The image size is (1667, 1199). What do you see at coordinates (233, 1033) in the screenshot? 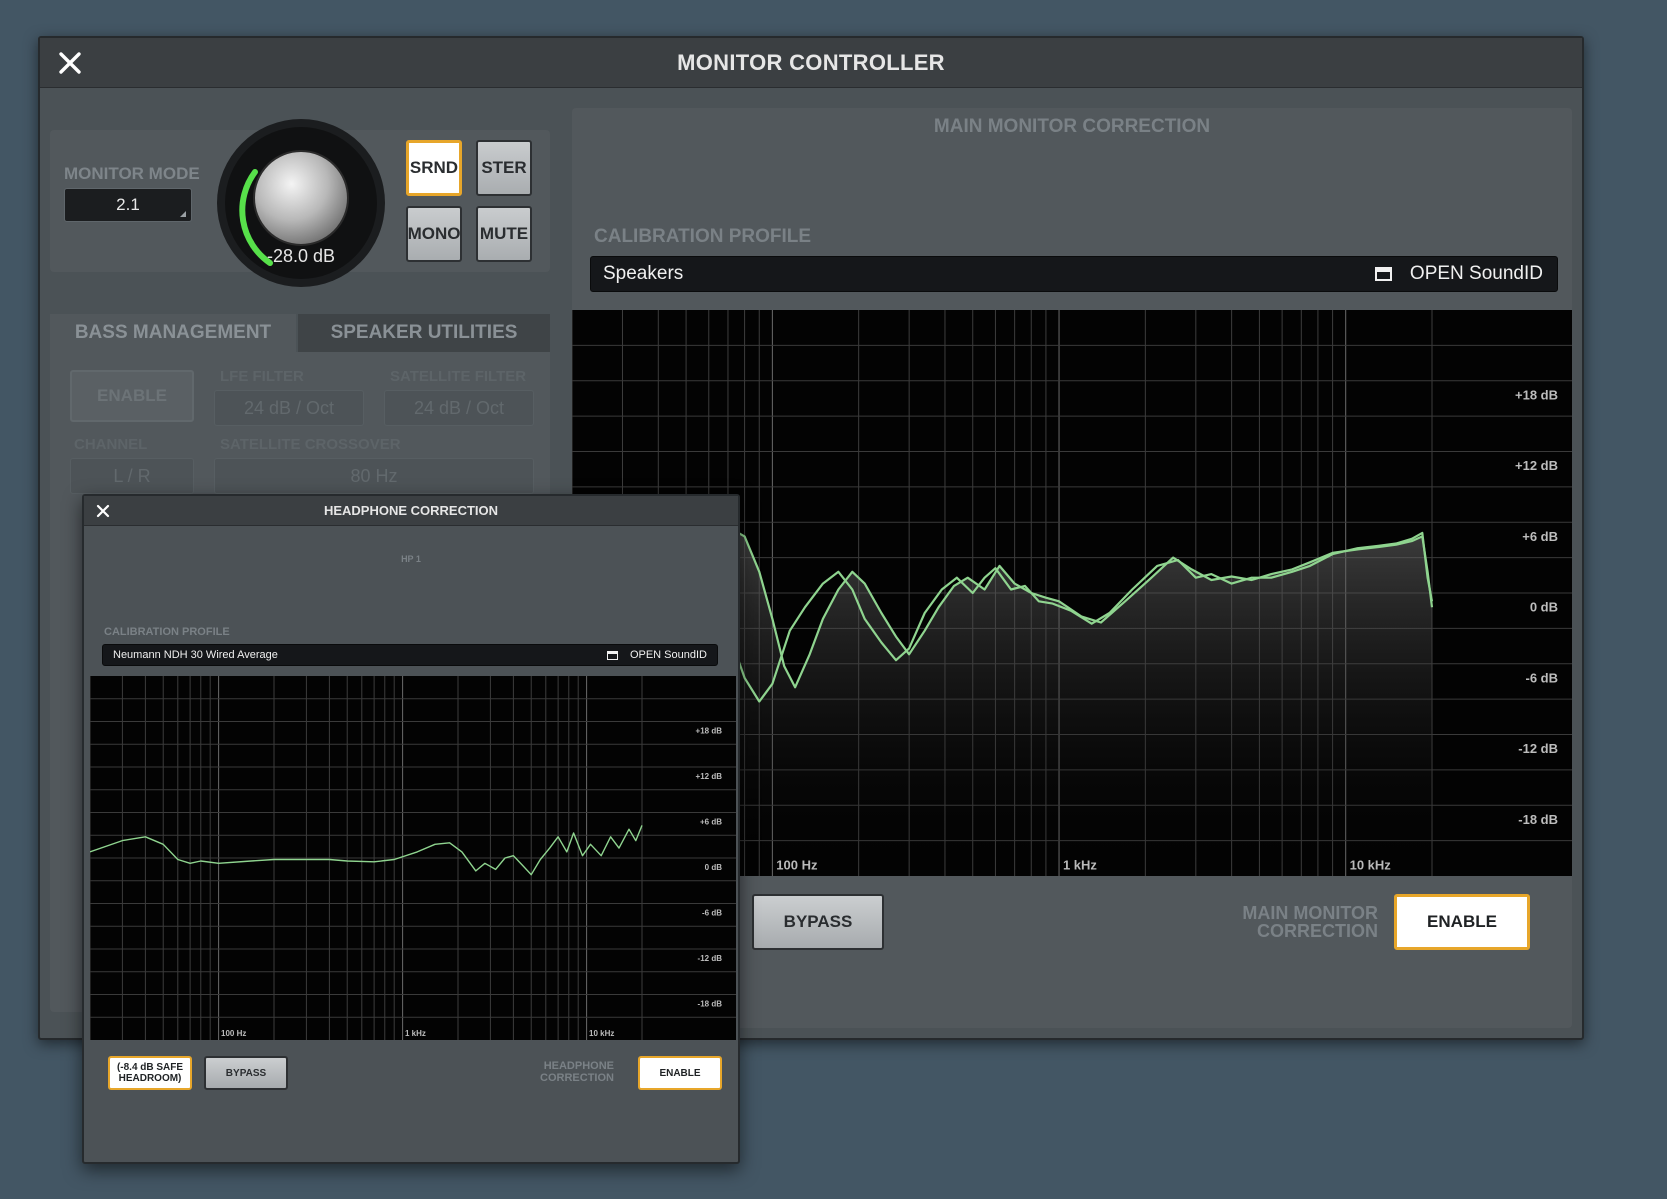
I see `hp-freq-label: 100 Hz` at bounding box center [233, 1033].